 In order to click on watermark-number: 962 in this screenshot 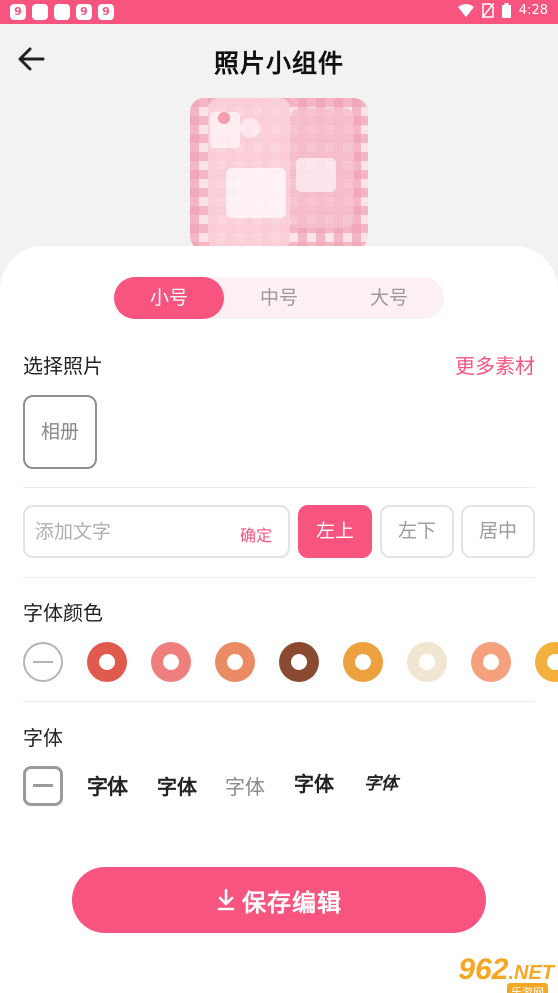, I will do `click(483, 969)`.